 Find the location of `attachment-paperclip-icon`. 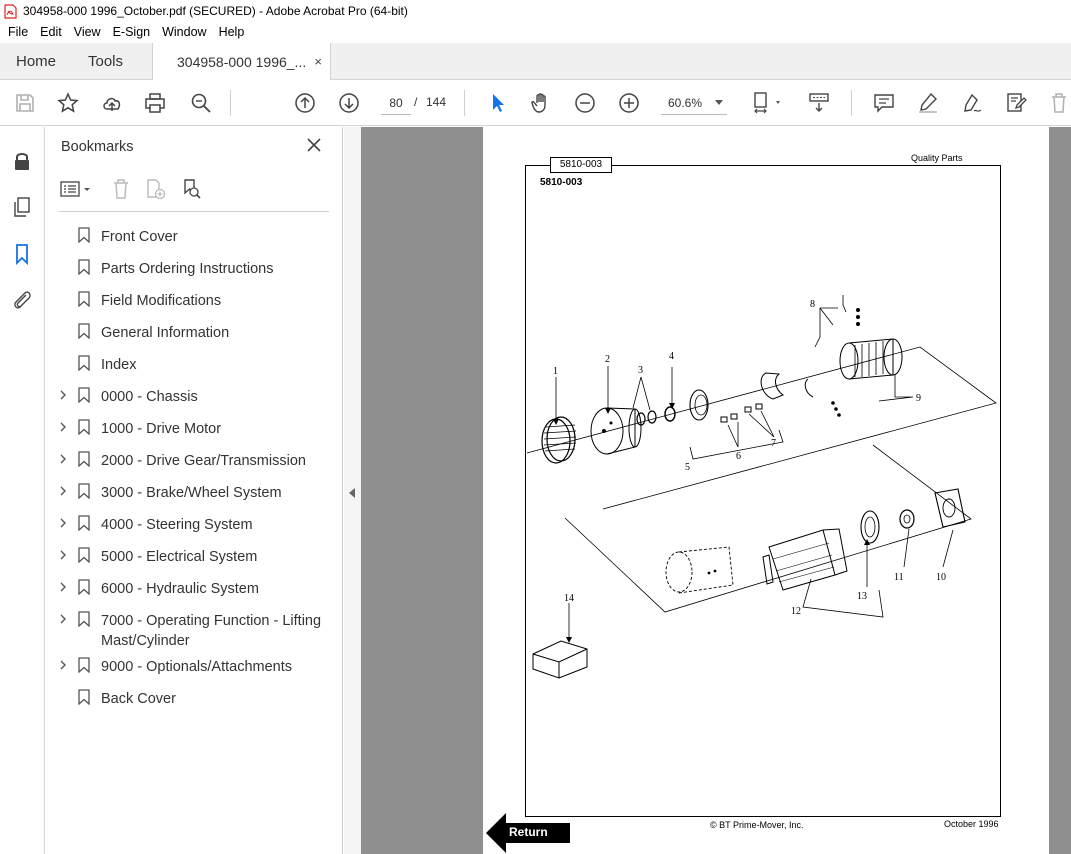

attachment-paperclip-icon is located at coordinates (22, 300).